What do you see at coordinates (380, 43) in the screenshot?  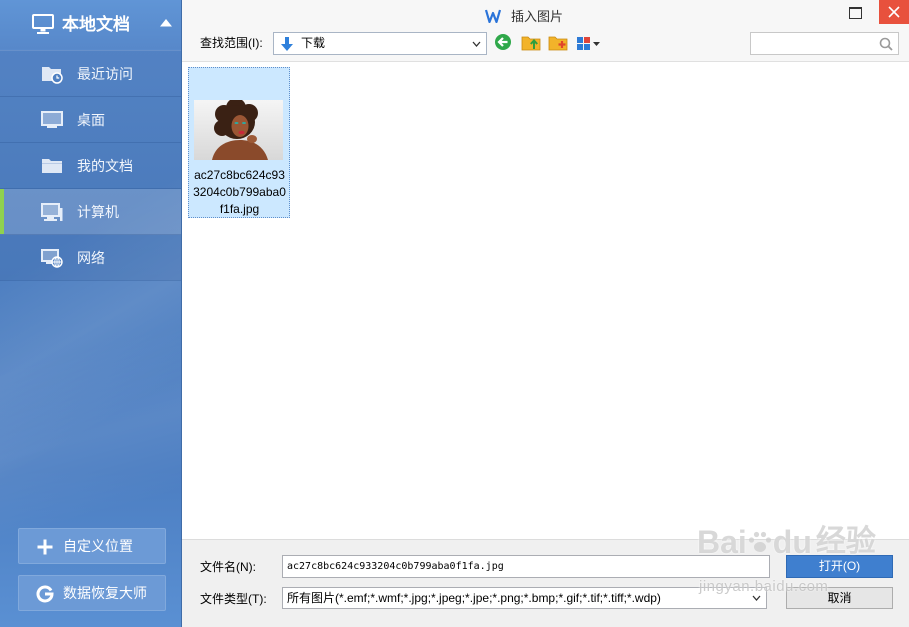 I see `look-in-dropdown: 下载` at bounding box center [380, 43].